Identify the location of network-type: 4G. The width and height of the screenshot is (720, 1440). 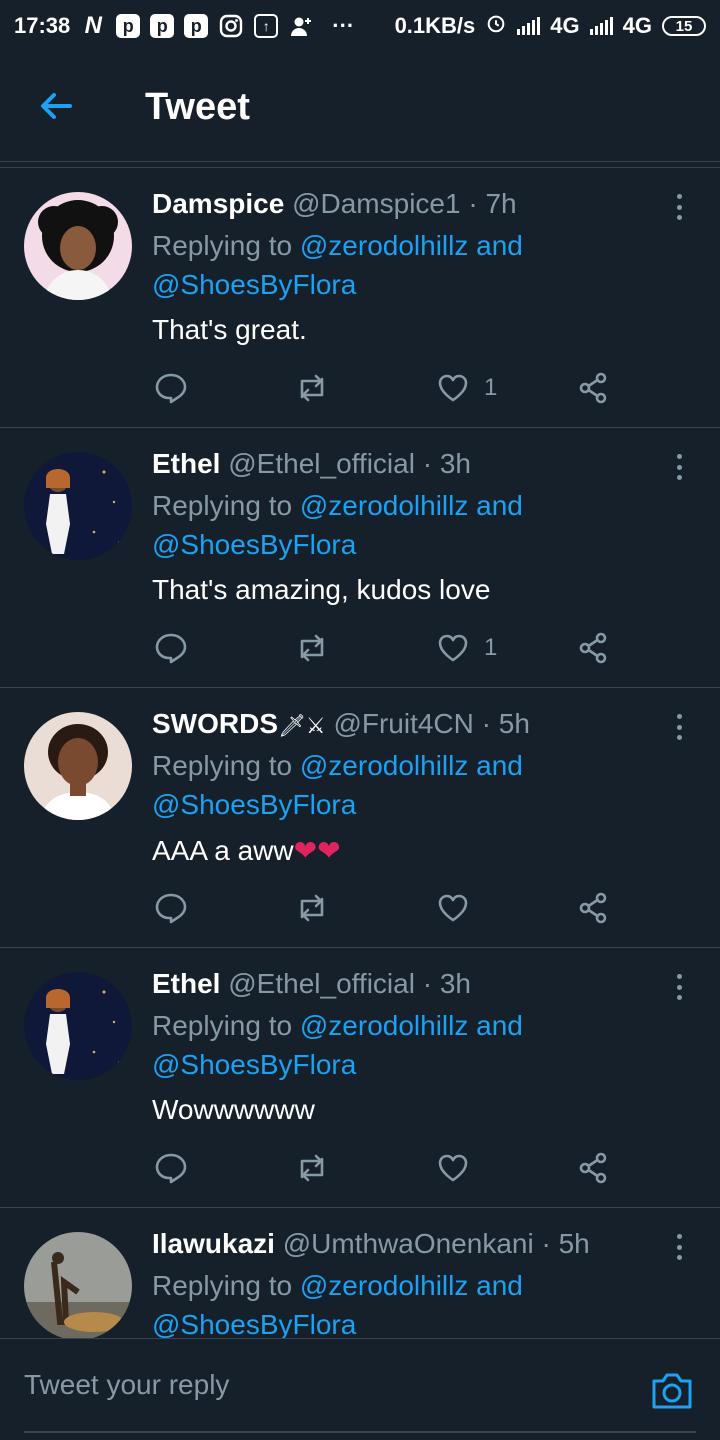
(565, 25).